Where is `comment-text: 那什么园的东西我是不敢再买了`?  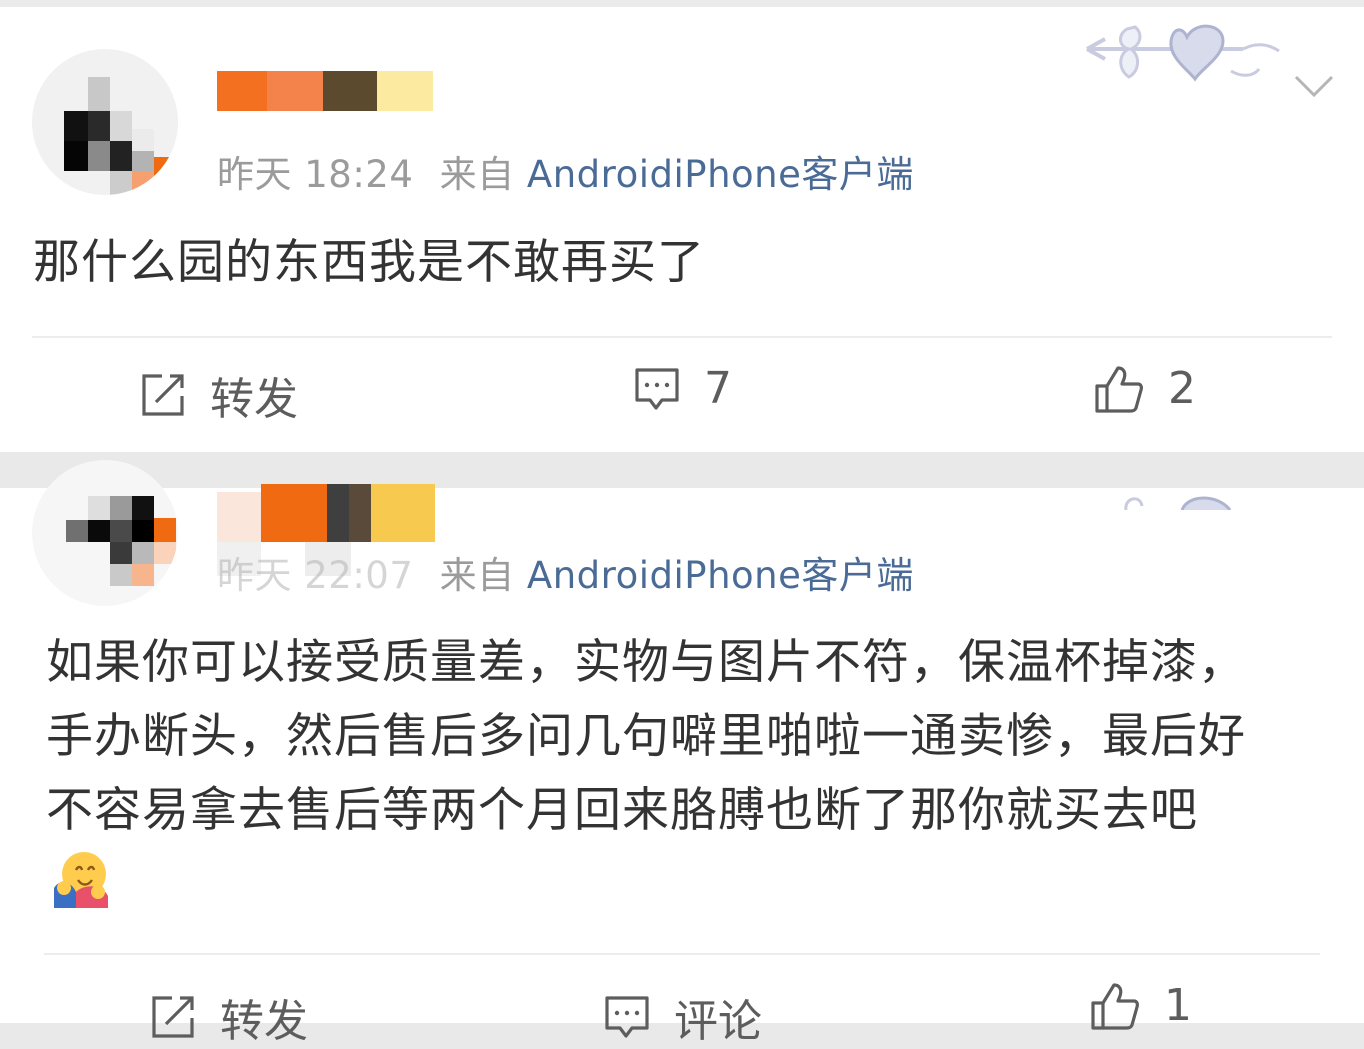
comment-text: 那什么园的东西我是不敢再买了 is located at coordinates (369, 263).